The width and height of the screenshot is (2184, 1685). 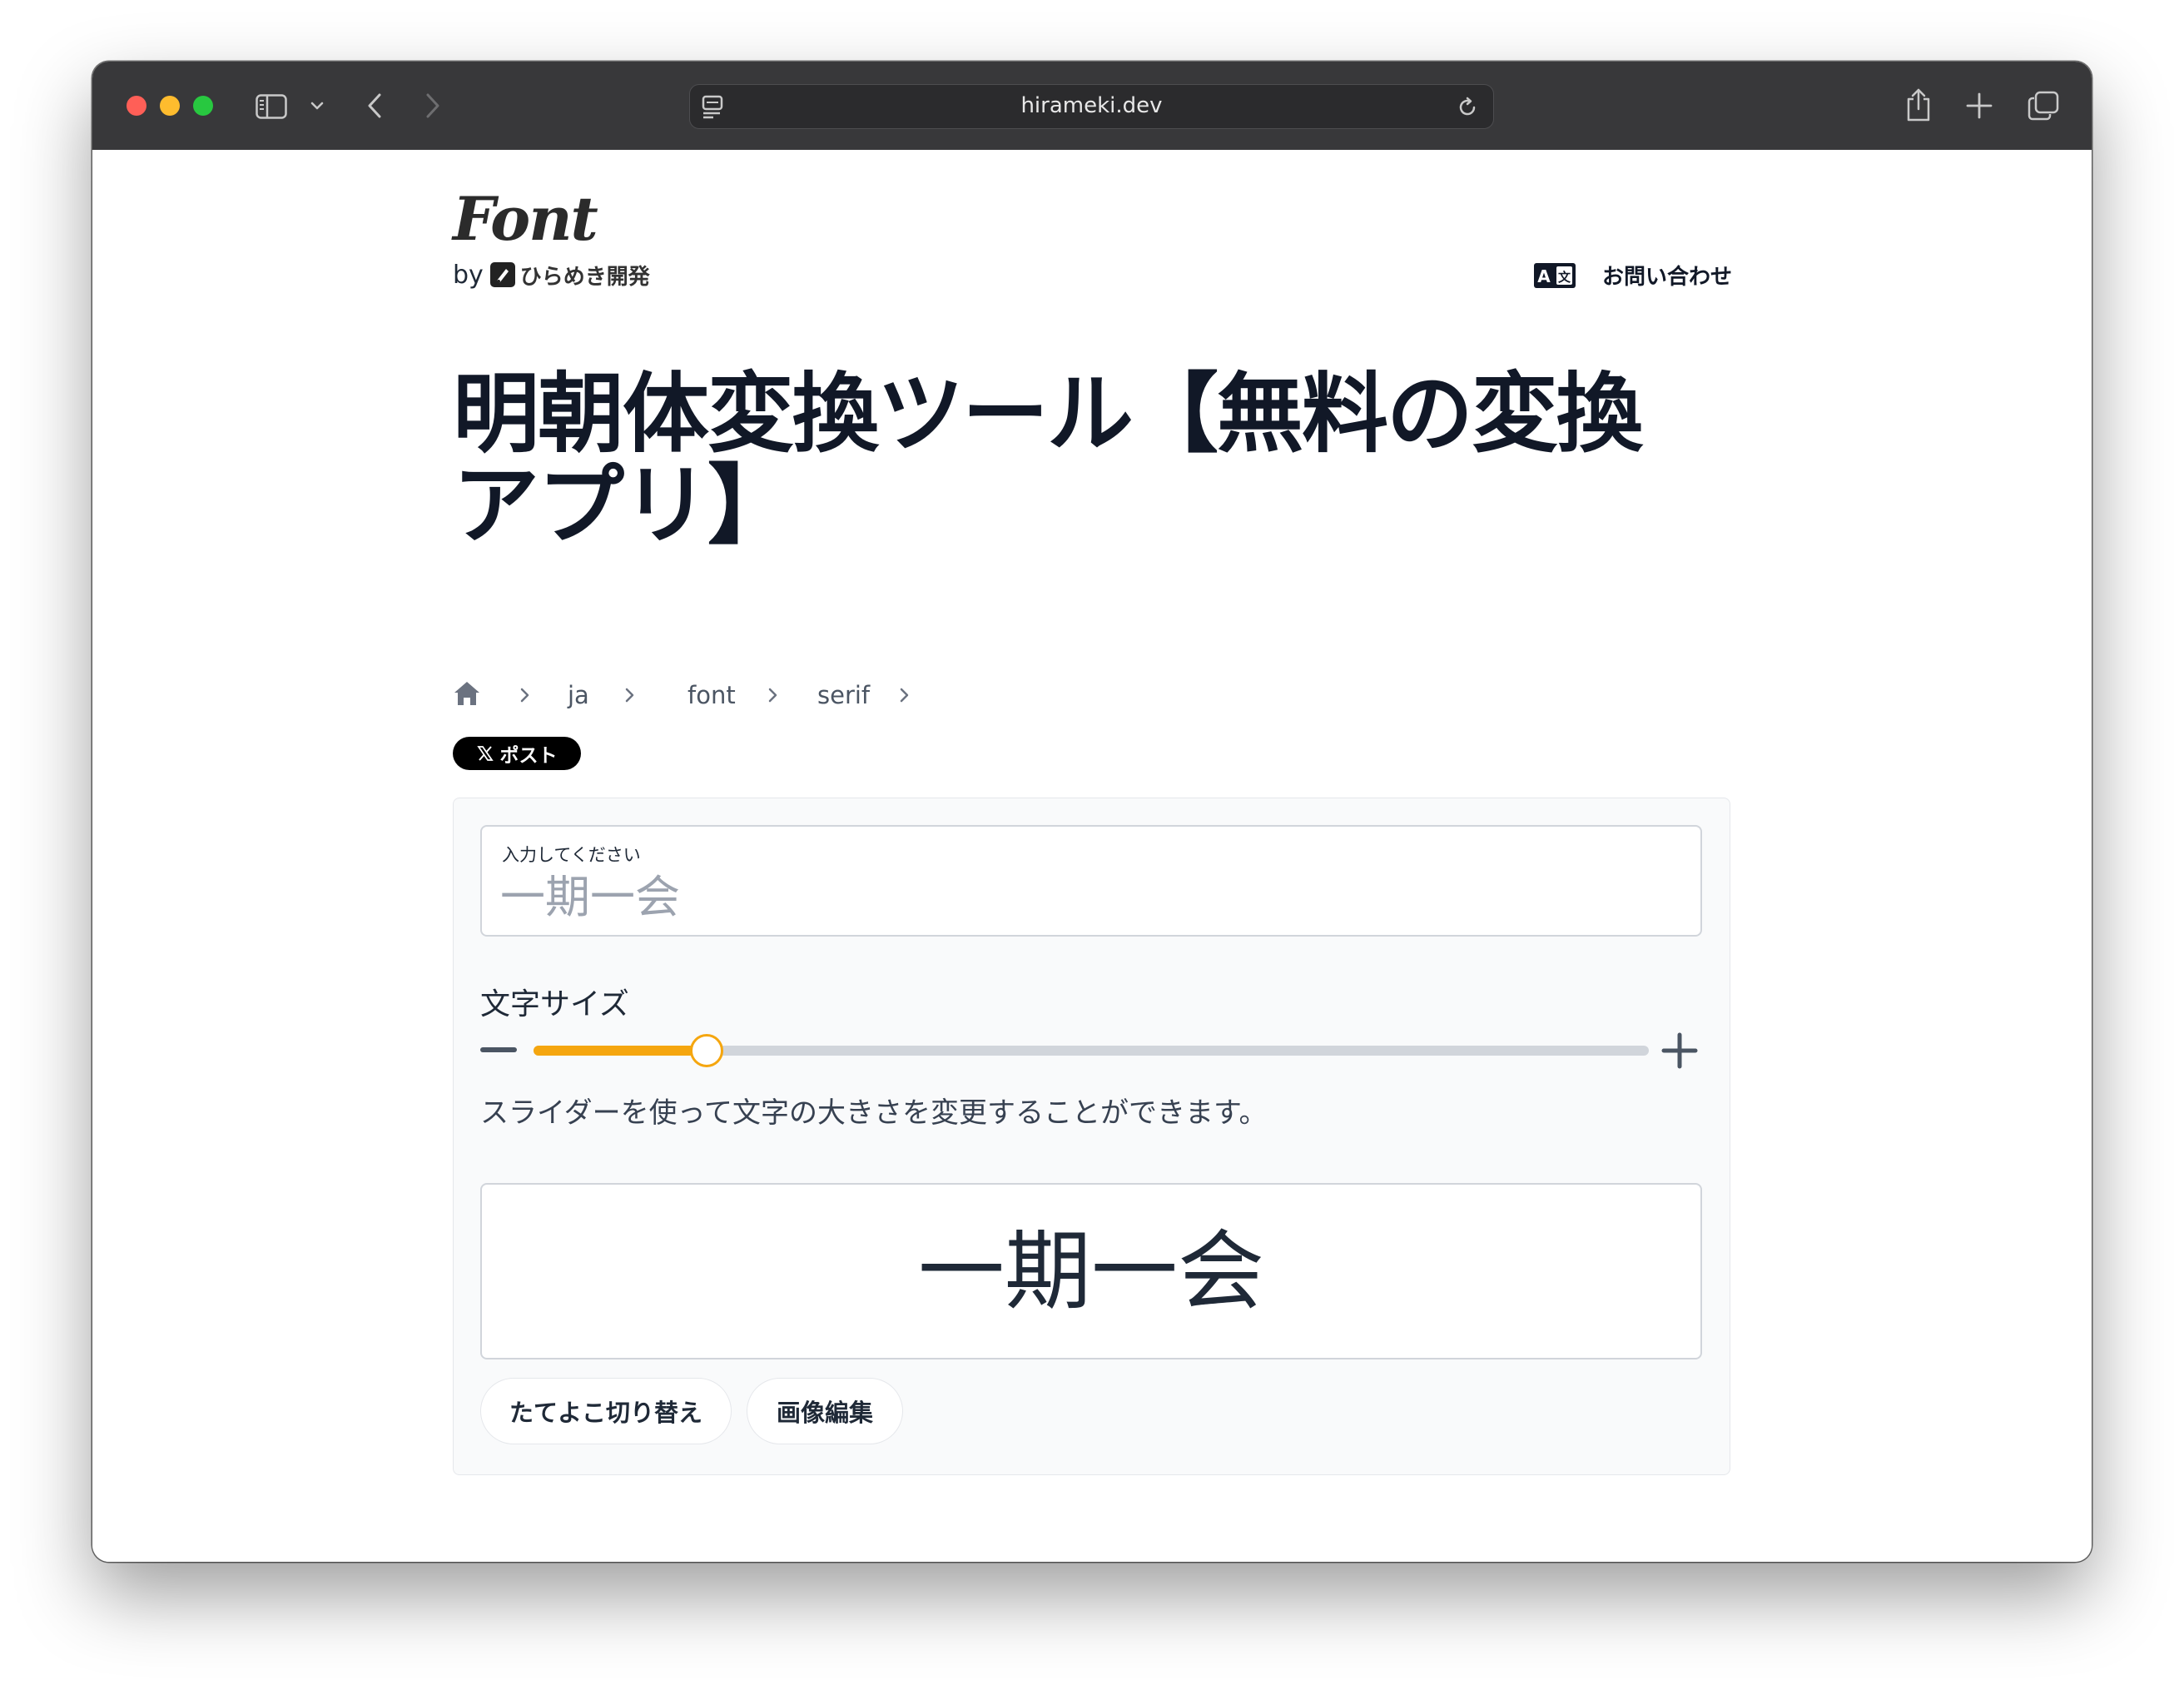 I want to click on chevron-down-icon, so click(x=317, y=106).